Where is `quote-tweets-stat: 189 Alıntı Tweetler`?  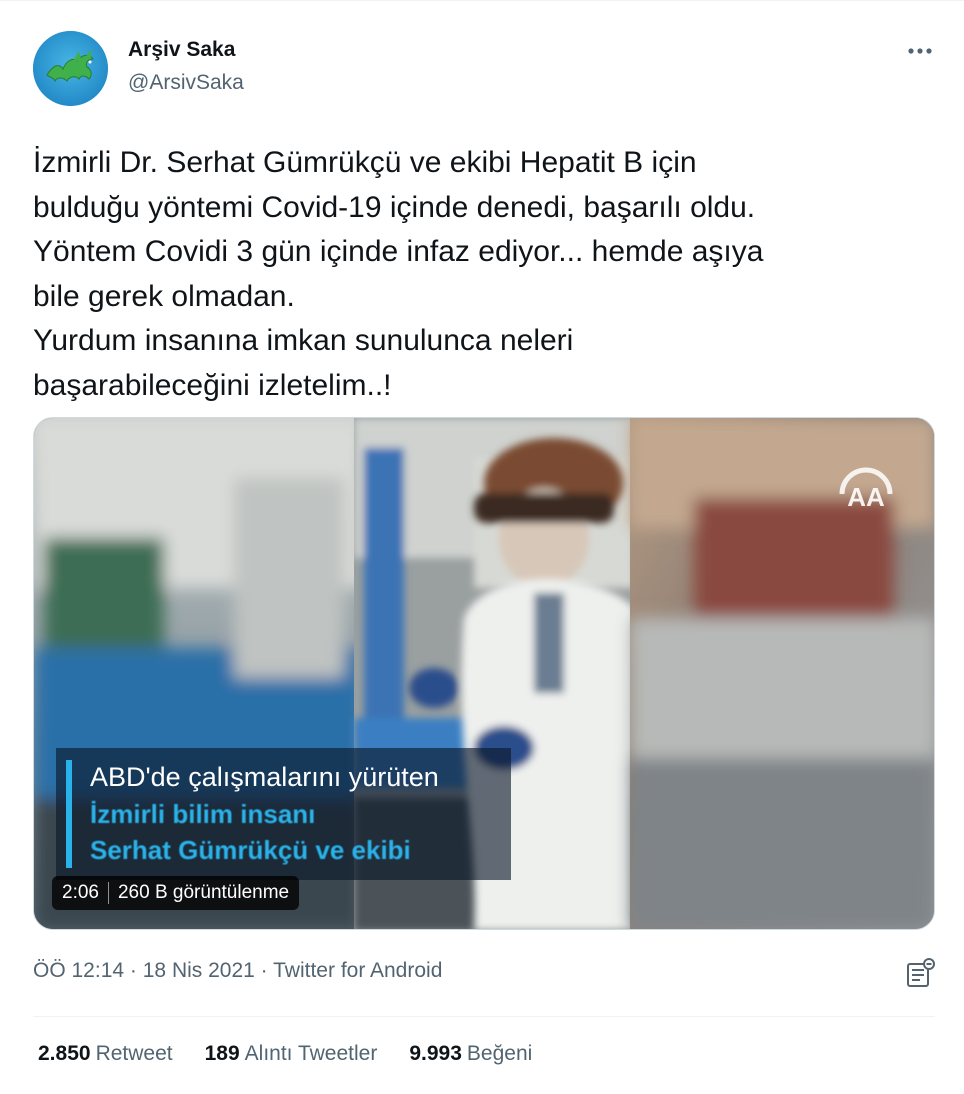
quote-tweets-stat: 189 Alıntı Tweetler is located at coordinates (291, 1054).